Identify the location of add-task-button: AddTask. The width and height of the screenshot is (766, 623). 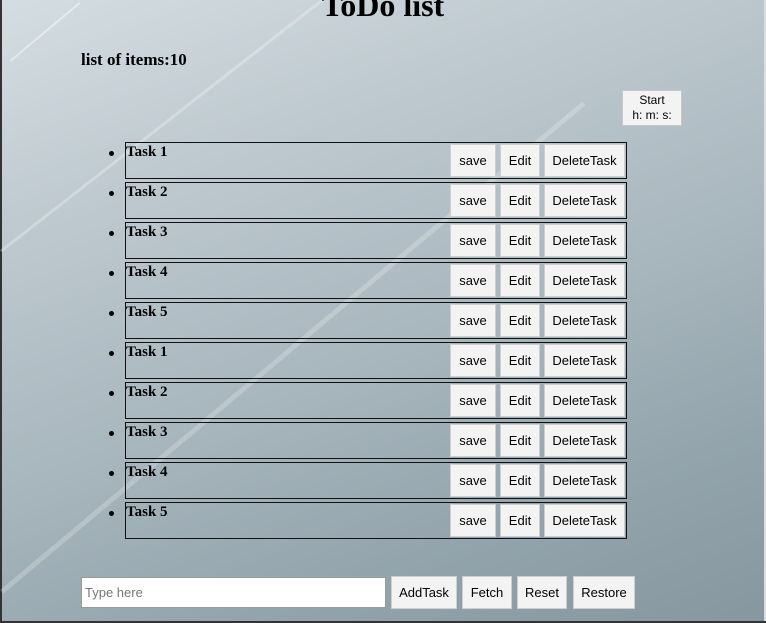
(424, 592).